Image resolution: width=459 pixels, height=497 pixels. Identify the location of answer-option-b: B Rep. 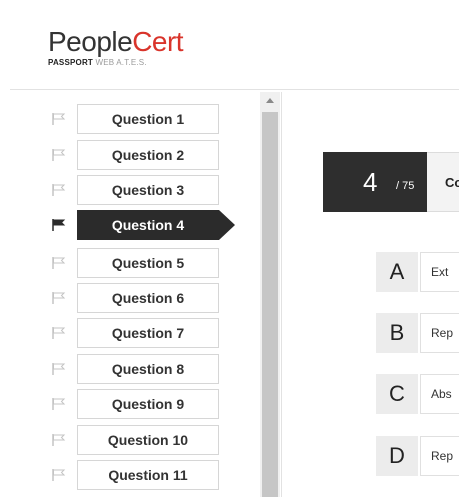
(417, 333).